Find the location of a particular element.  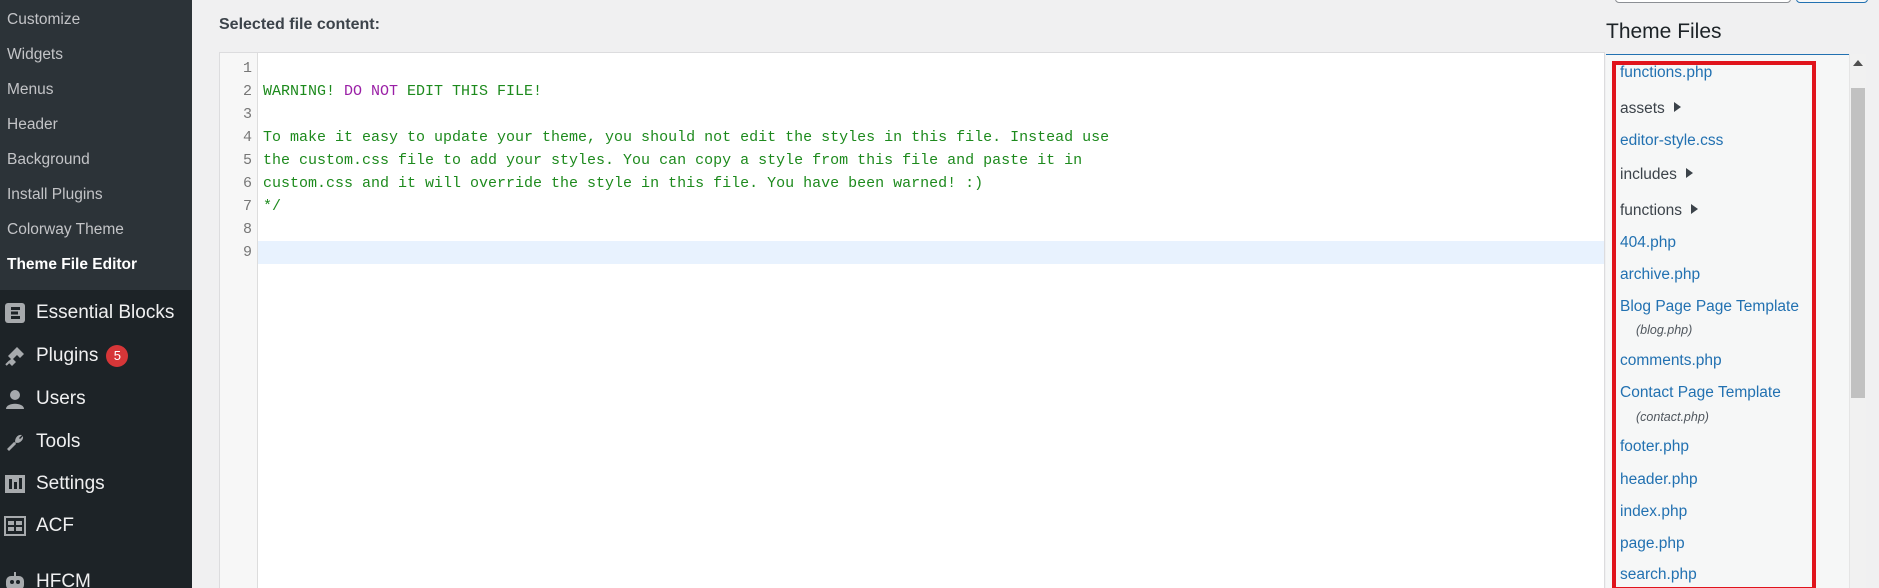

menu-hfcm: HFCM is located at coordinates (96, 574).